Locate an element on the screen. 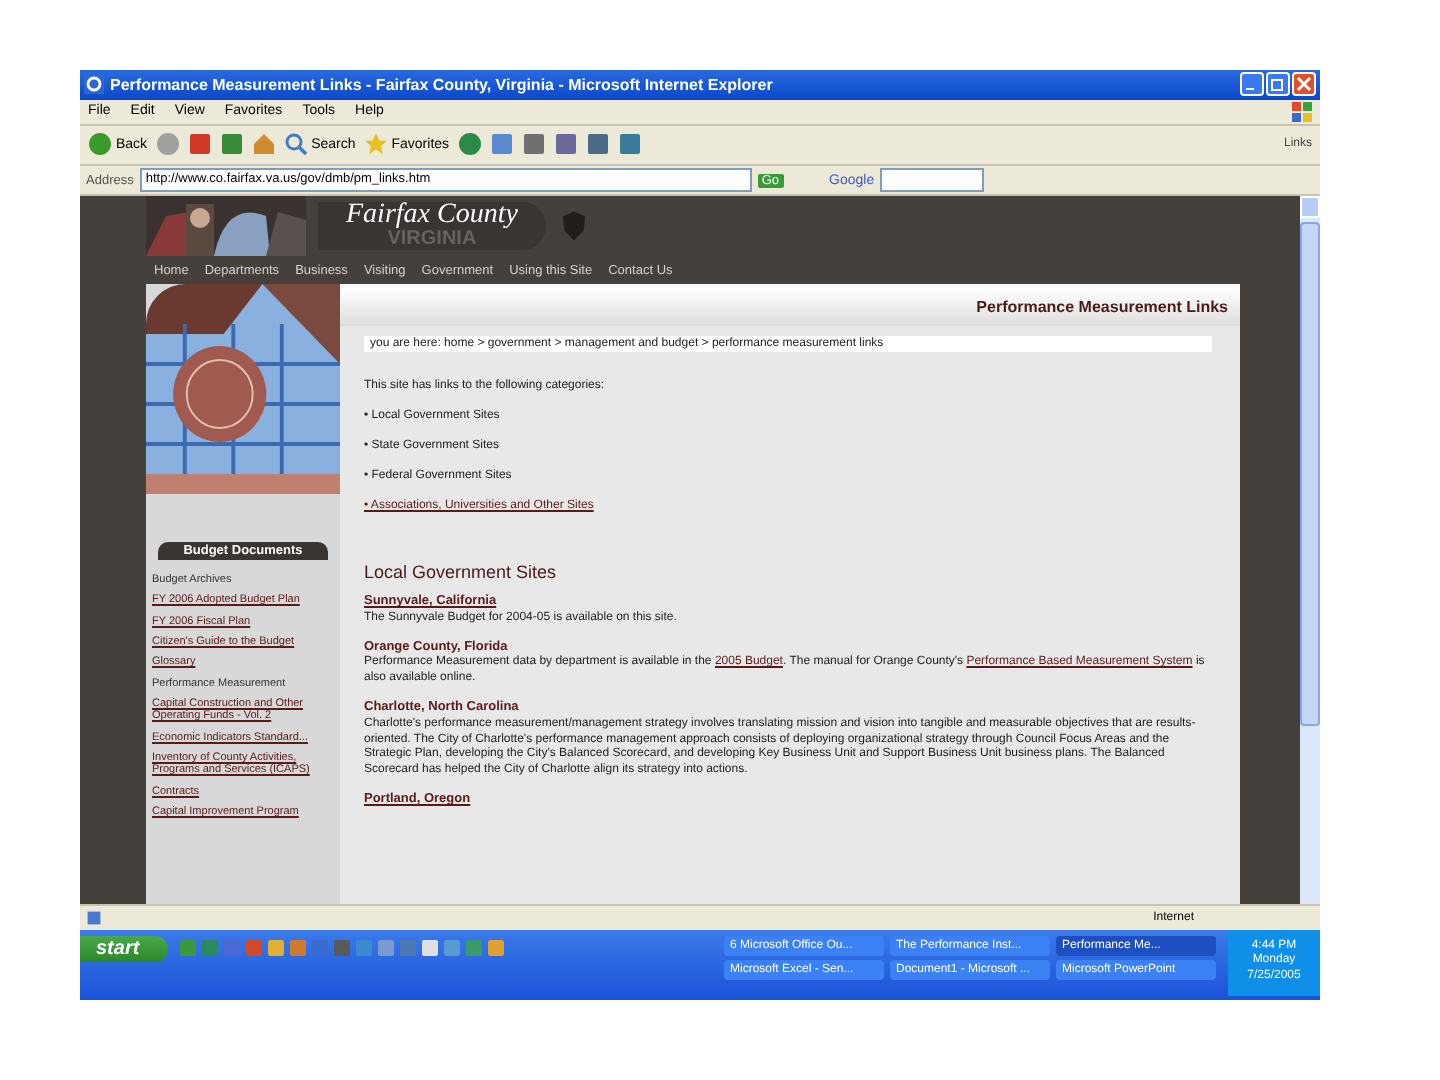 Image resolution: width=1440 pixels, height=1080 pixels. minimize-button is located at coordinates (1252, 84).